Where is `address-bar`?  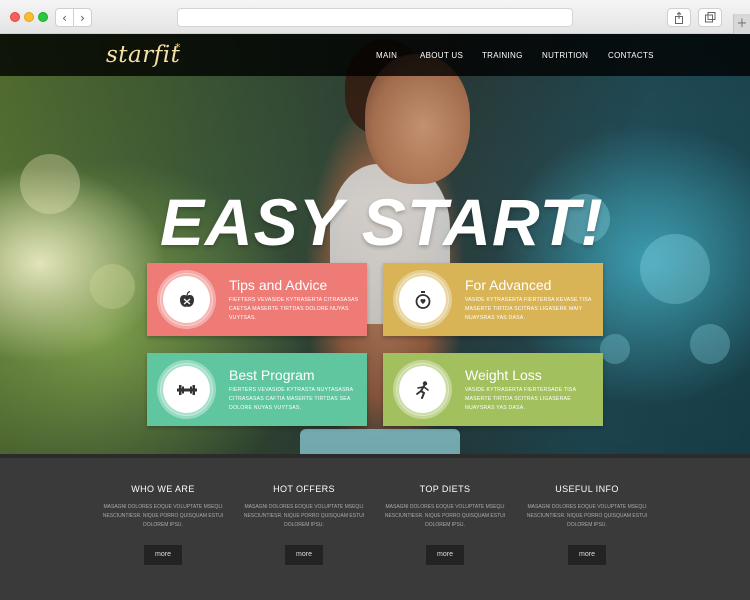
address-bar is located at coordinates (375, 17).